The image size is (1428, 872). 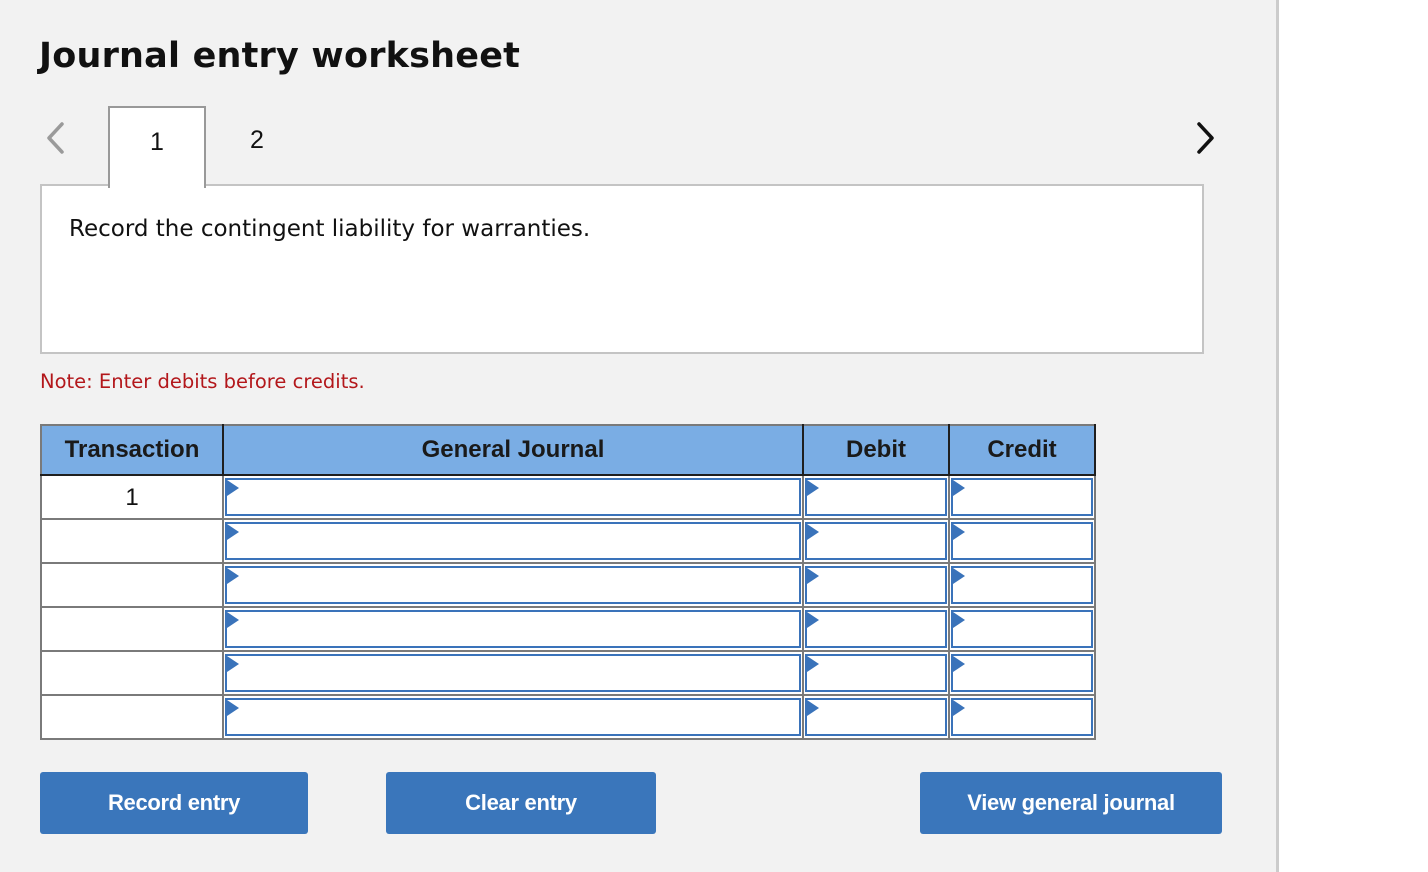 I want to click on tab-1: 1, so click(x=157, y=147).